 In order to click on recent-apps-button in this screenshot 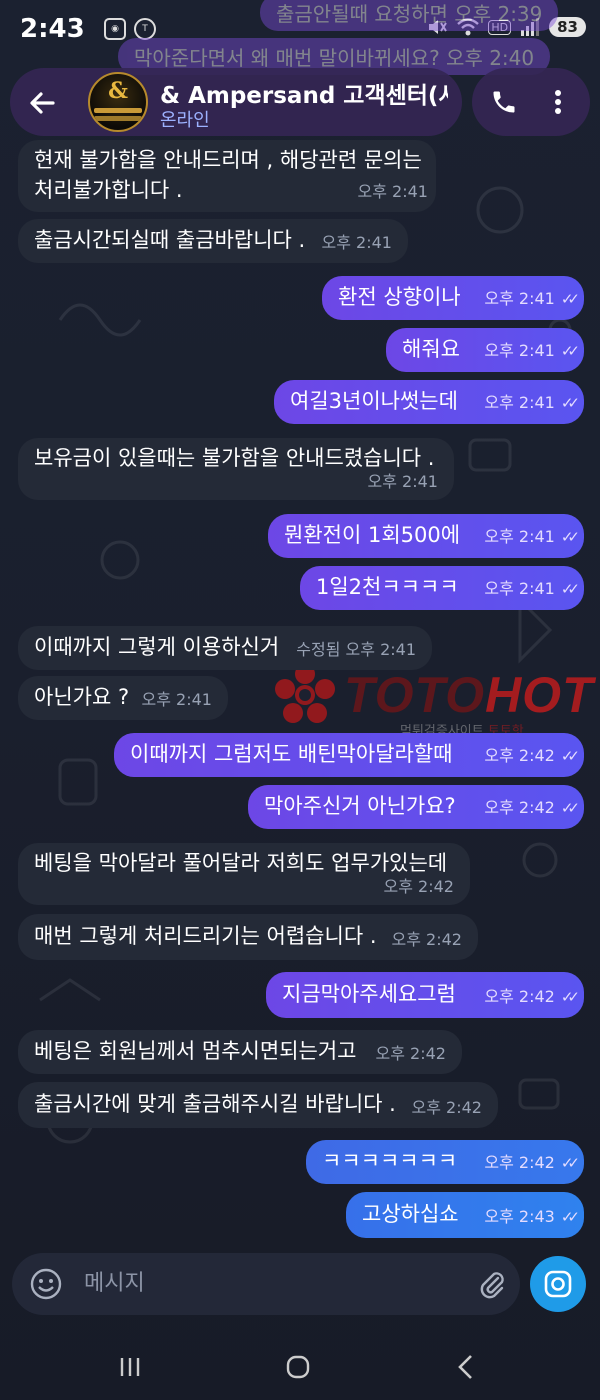, I will do `click(130, 1367)`.